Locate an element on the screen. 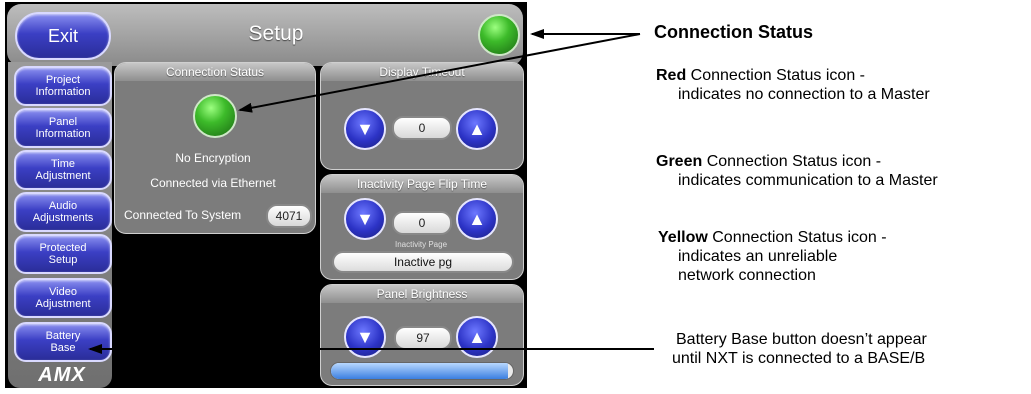 Image resolution: width=1031 pixels, height=394 pixels. arrow-to-status-led is located at coordinates (439, 73).